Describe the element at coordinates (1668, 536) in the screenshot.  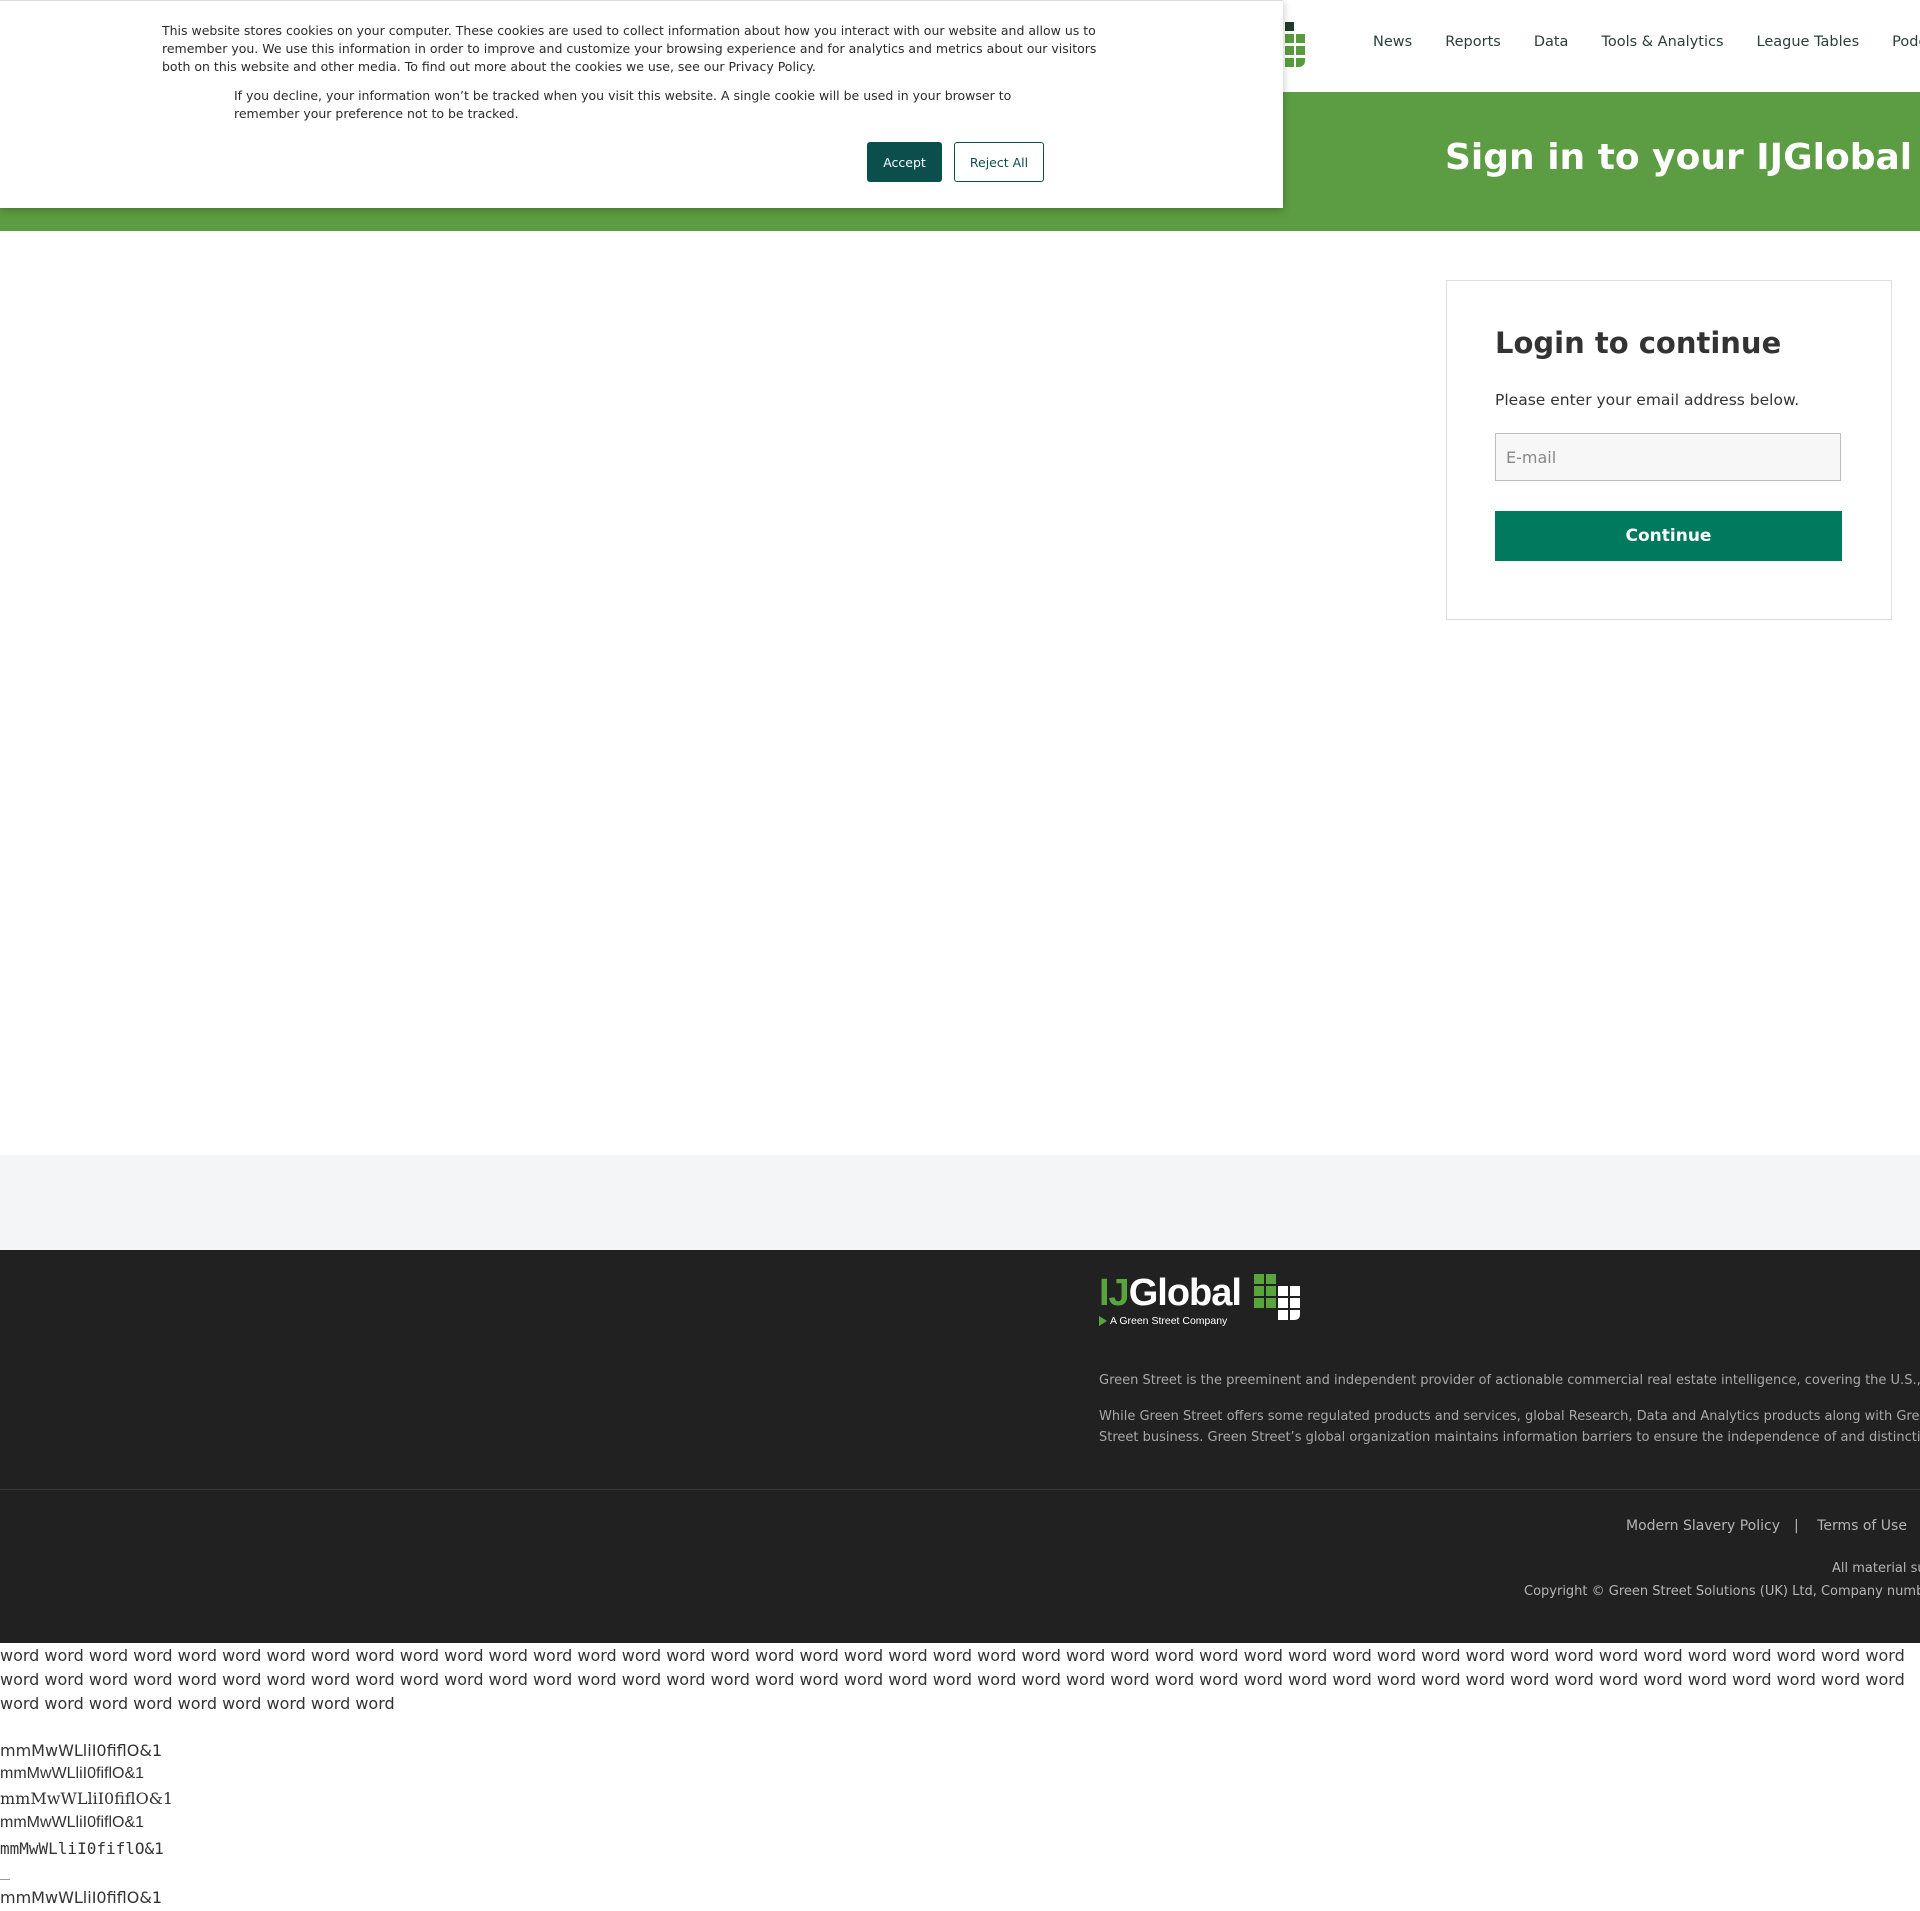
I see `continue-button: Continue` at that location.